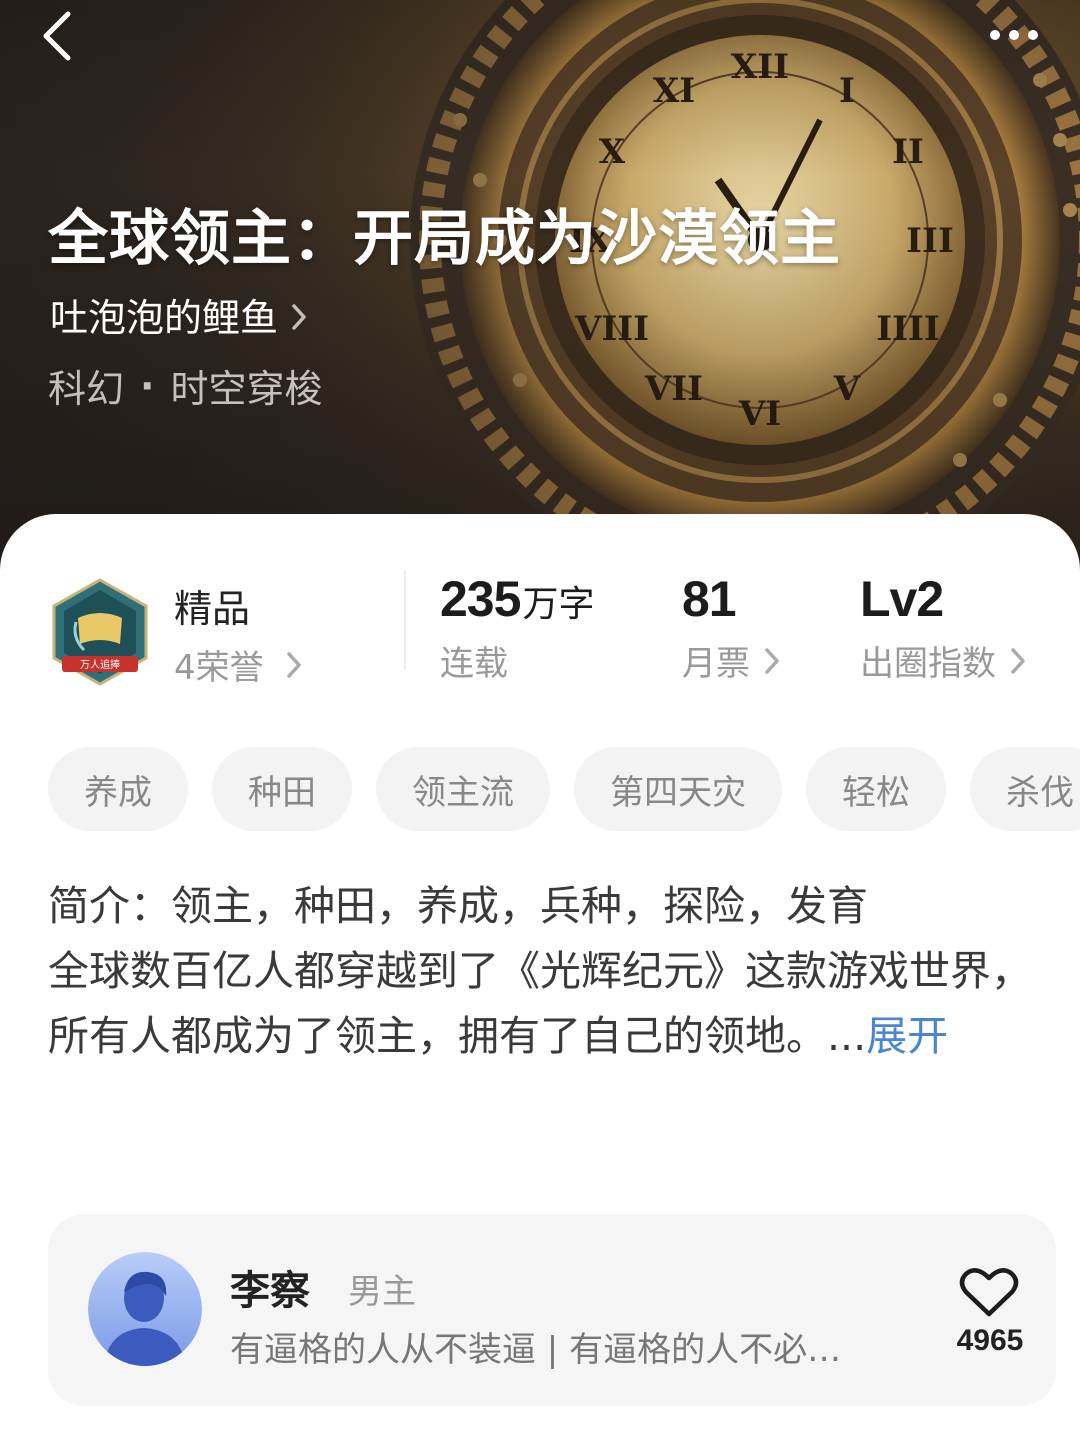 The width and height of the screenshot is (1080, 1433). What do you see at coordinates (989, 1292) in the screenshot?
I see `heart-outline-icon` at bounding box center [989, 1292].